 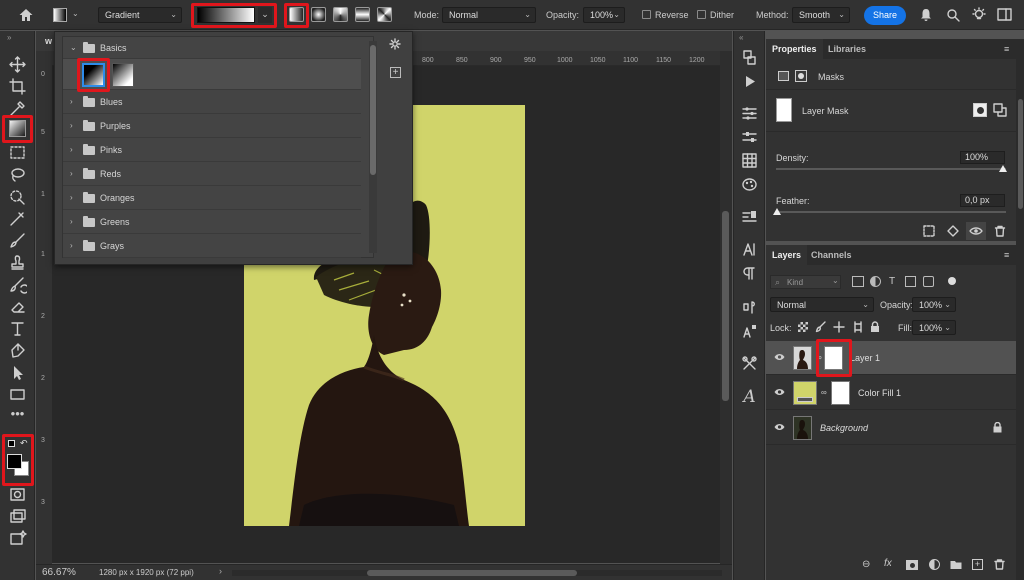 I want to click on feather-slider, so click(x=891, y=212).